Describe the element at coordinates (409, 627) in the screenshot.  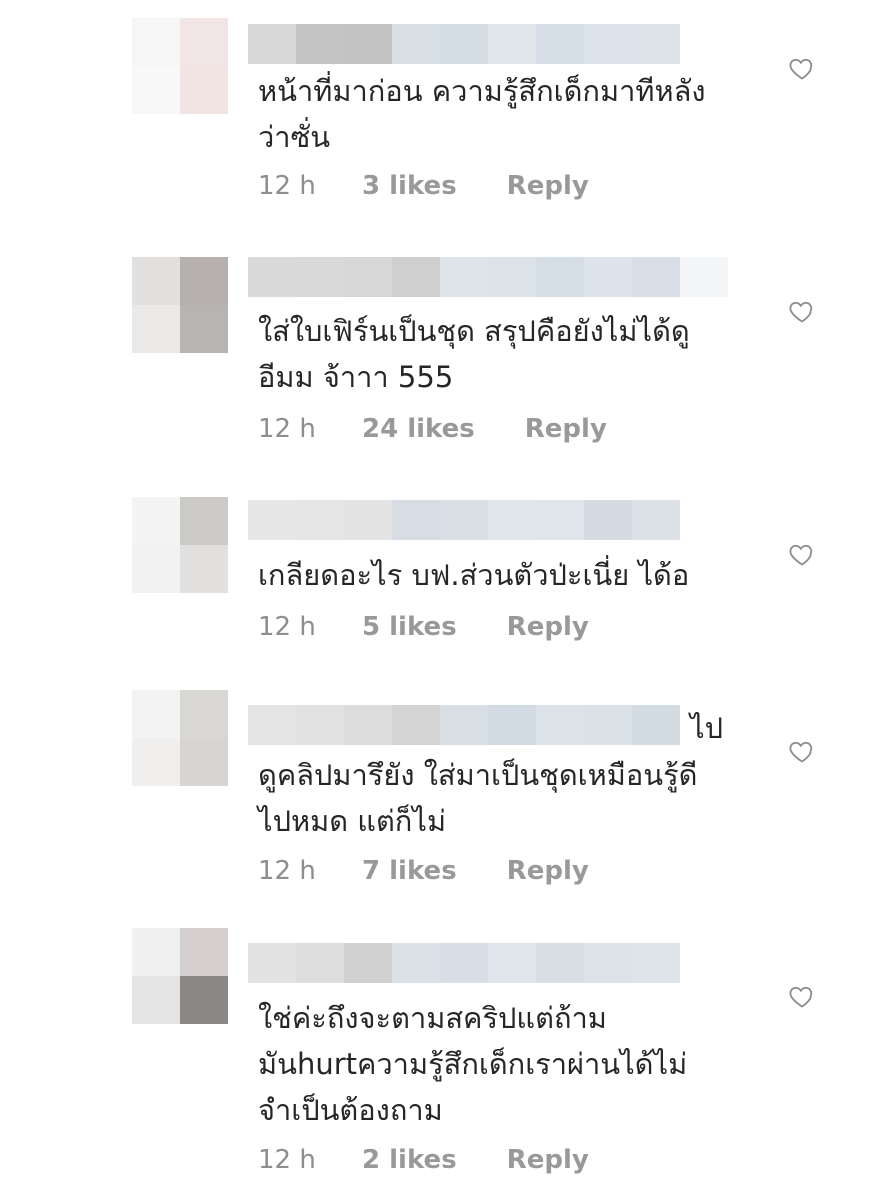
I see `likes-count: 5 likes` at that location.